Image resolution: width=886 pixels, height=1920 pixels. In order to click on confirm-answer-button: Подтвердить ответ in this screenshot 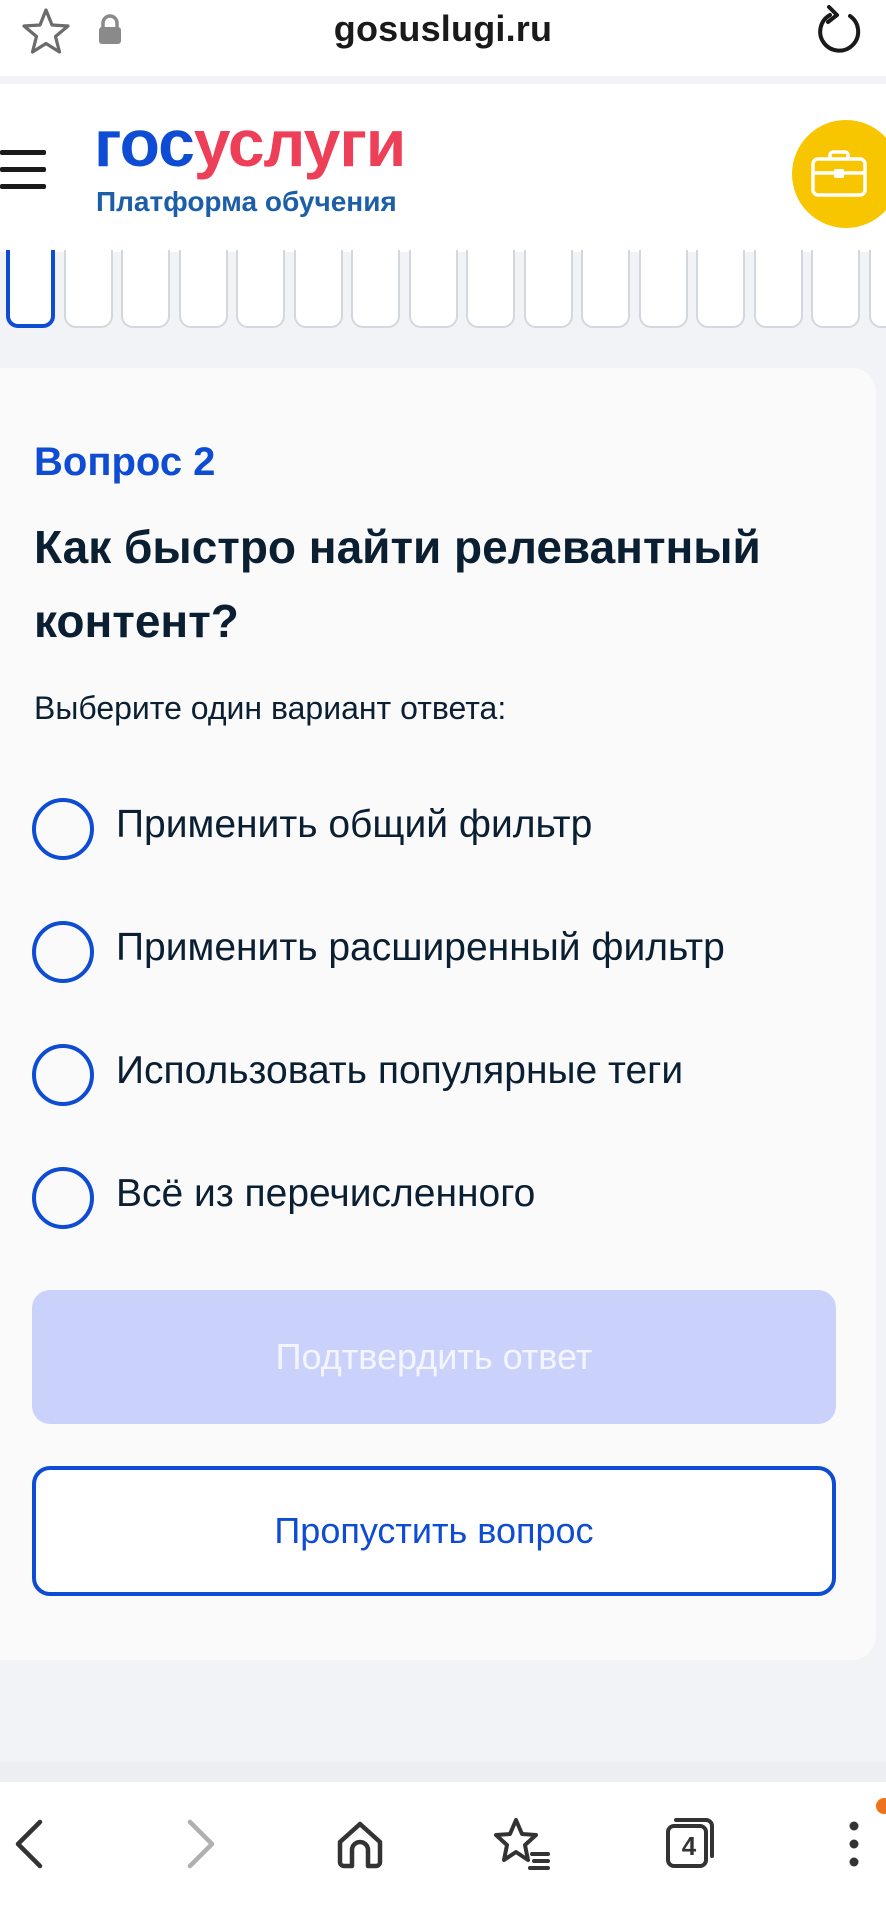, I will do `click(434, 1357)`.